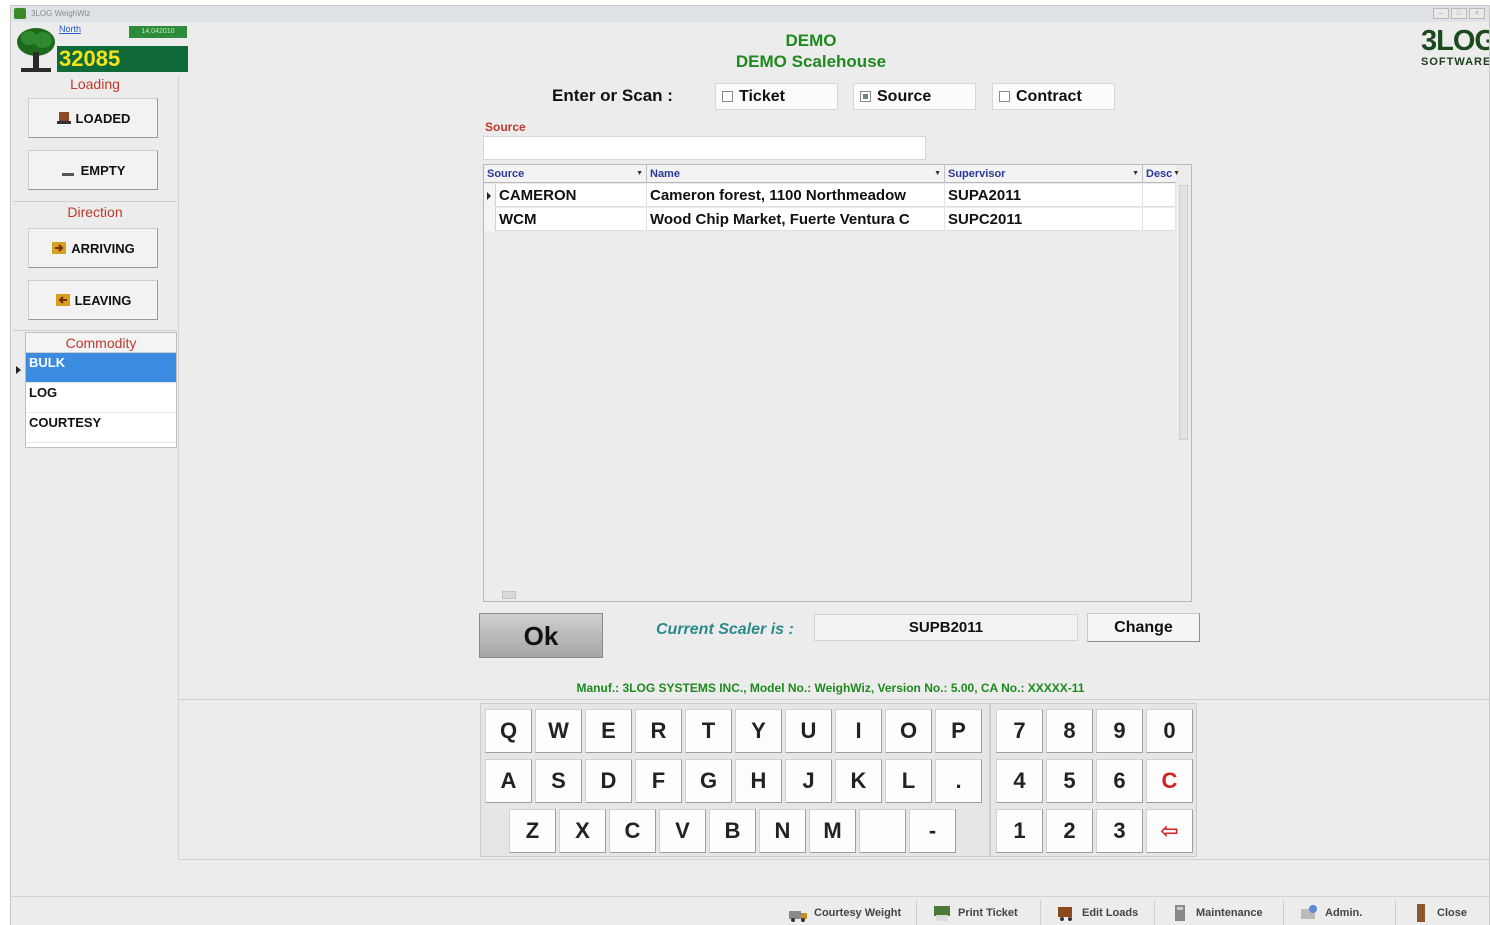  Describe the element at coordinates (776, 96) in the screenshot. I see `ticket-checkbox: Ticket` at that location.